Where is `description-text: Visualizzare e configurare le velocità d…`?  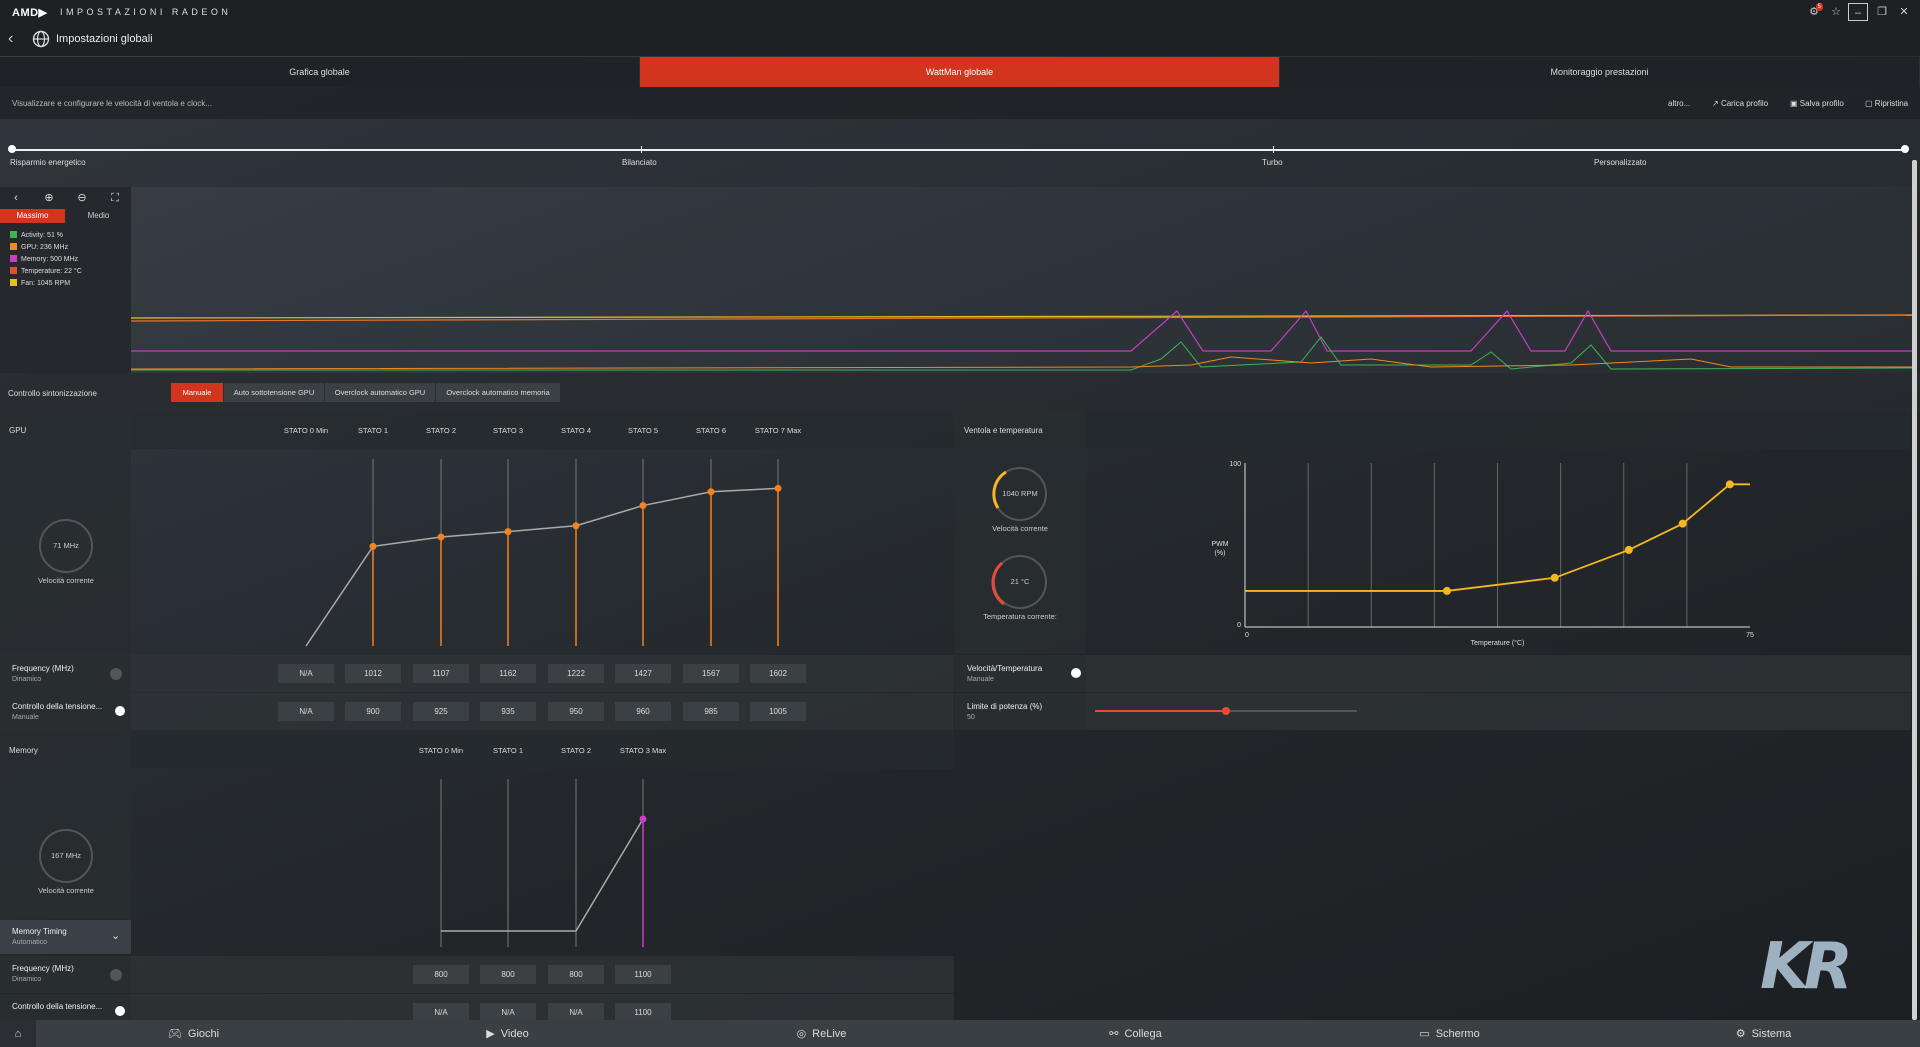 description-text: Visualizzare e configurare le velocità d… is located at coordinates (112, 103).